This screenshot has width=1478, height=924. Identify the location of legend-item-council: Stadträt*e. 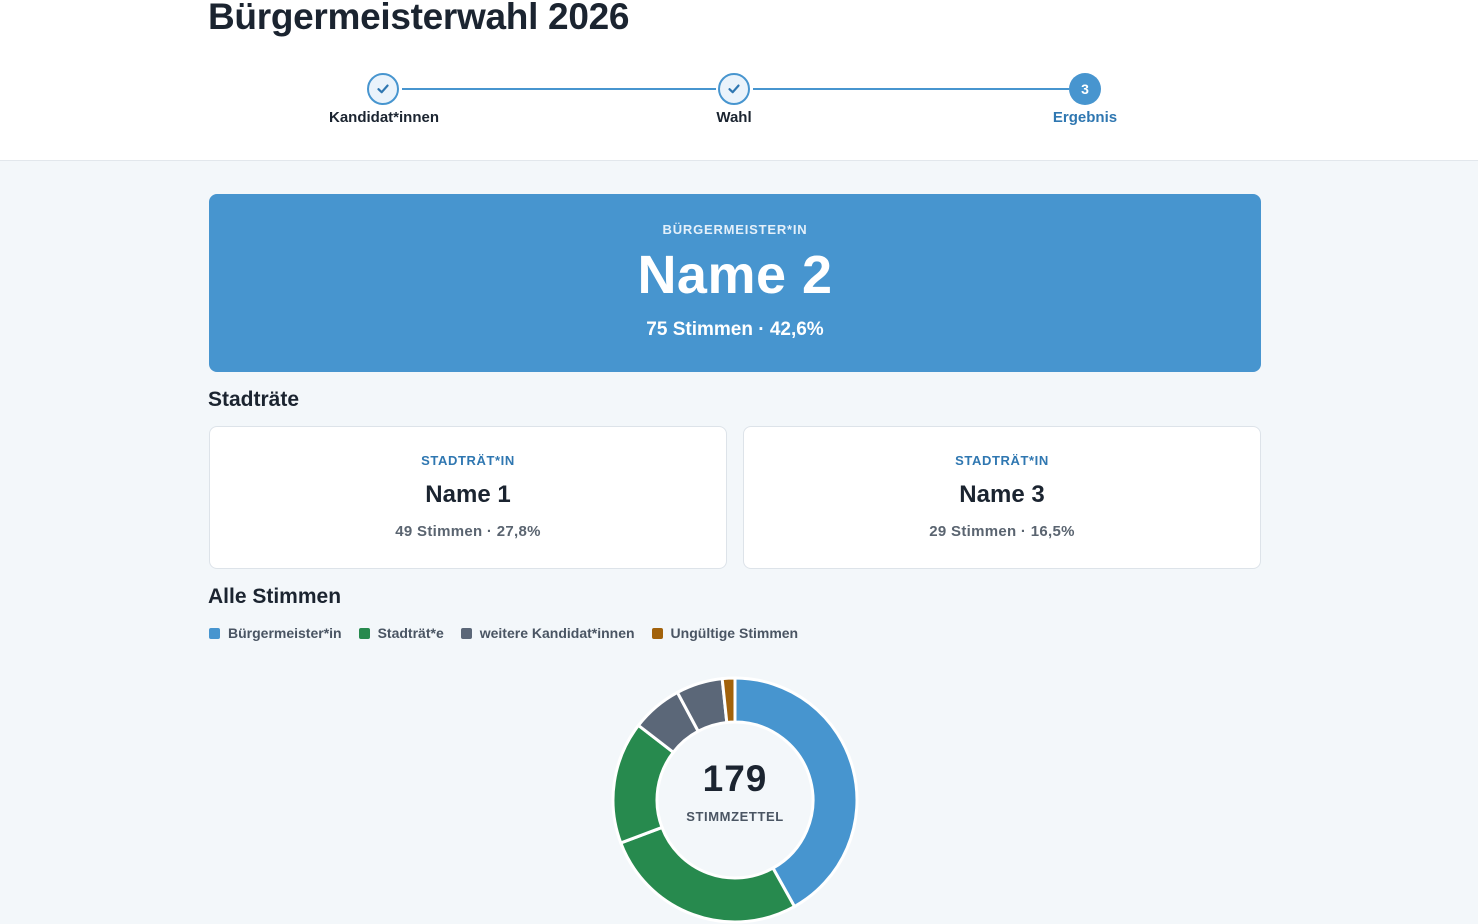
(401, 633).